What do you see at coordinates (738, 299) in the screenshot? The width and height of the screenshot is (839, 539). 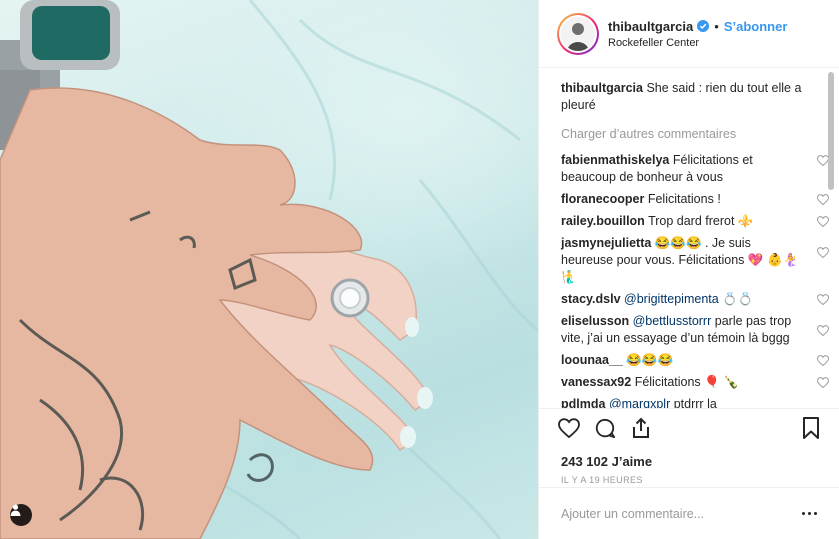 I see `comment-text: 💍💍` at bounding box center [738, 299].